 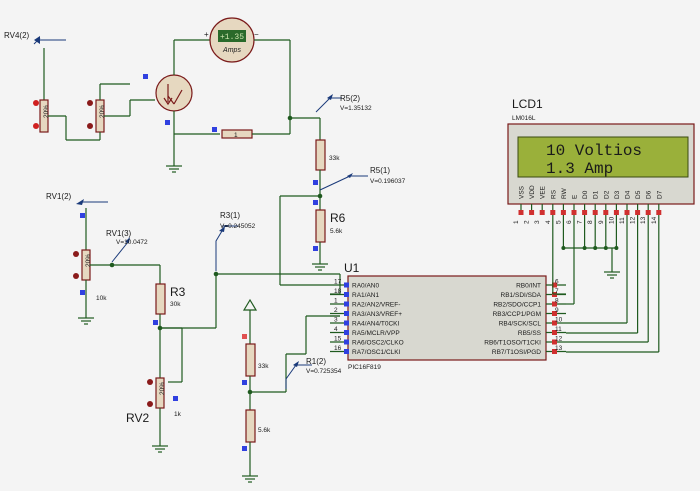 What do you see at coordinates (512, 343) in the screenshot?
I see `mcu-pin-name: RB6/T1OSO/T1CKI` at bounding box center [512, 343].